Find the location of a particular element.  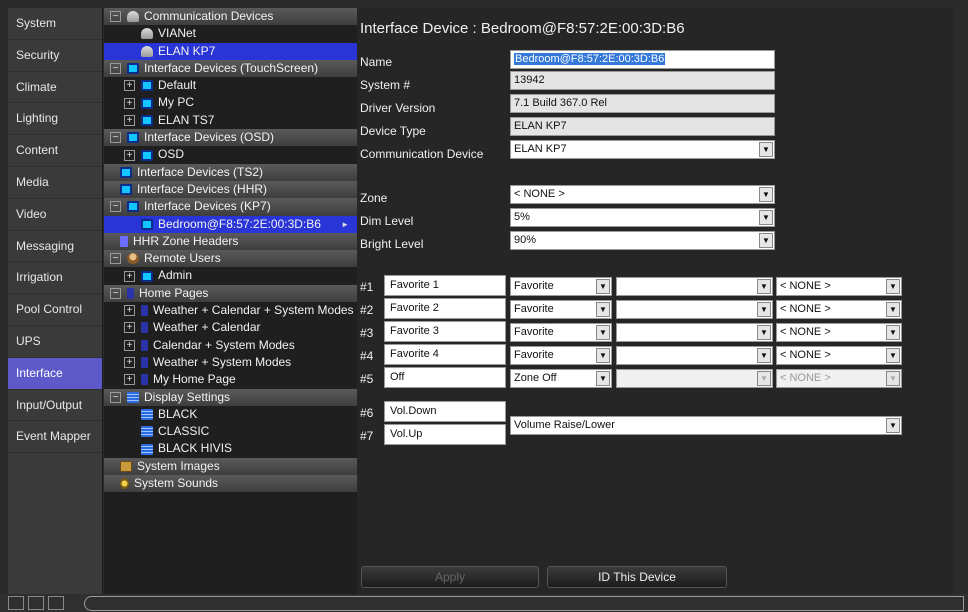

tree-item: CLASSIC is located at coordinates (230, 431).